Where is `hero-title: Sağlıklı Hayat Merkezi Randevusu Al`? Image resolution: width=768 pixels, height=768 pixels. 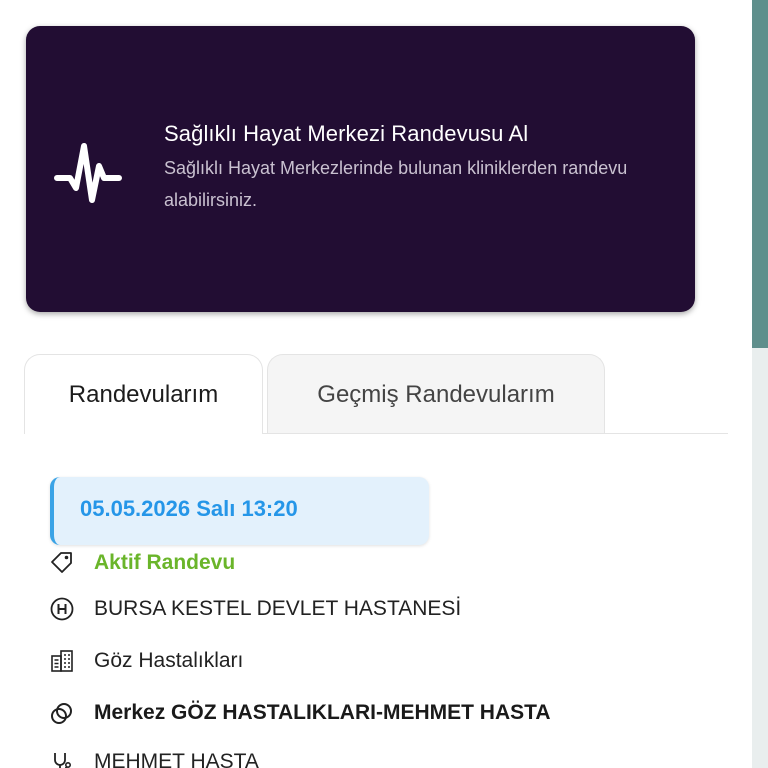 hero-title: Sağlıklı Hayat Merkezi Randevusu Al is located at coordinates (346, 133).